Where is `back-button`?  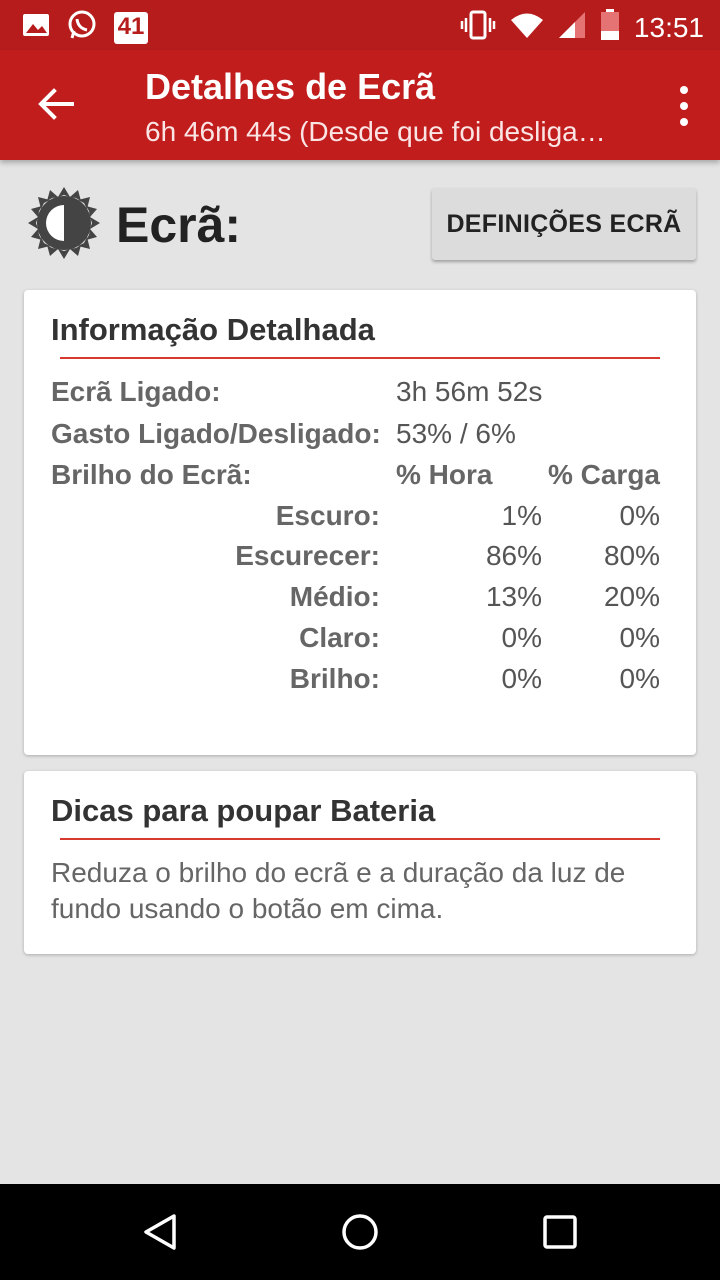
back-button is located at coordinates (56, 104).